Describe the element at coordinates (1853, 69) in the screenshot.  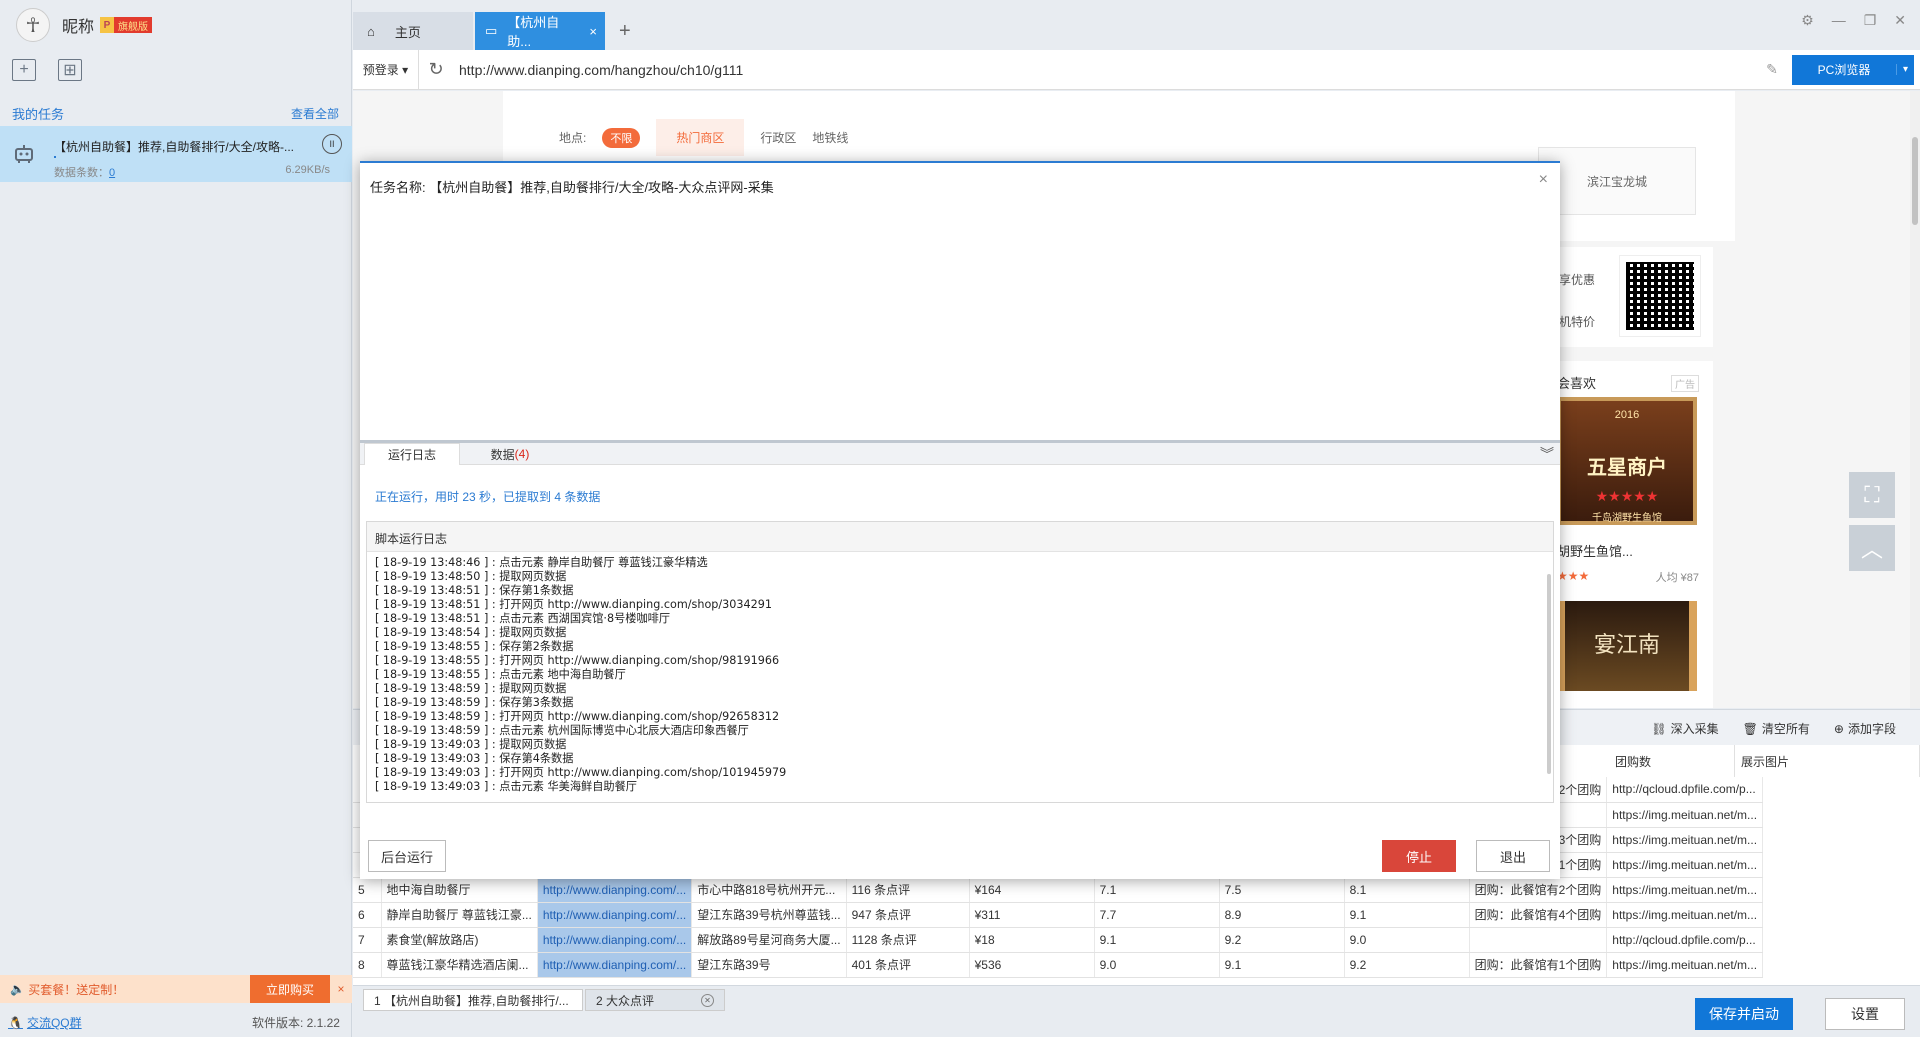
I see `pc-browser-button: PC浏览器 ▾` at that location.